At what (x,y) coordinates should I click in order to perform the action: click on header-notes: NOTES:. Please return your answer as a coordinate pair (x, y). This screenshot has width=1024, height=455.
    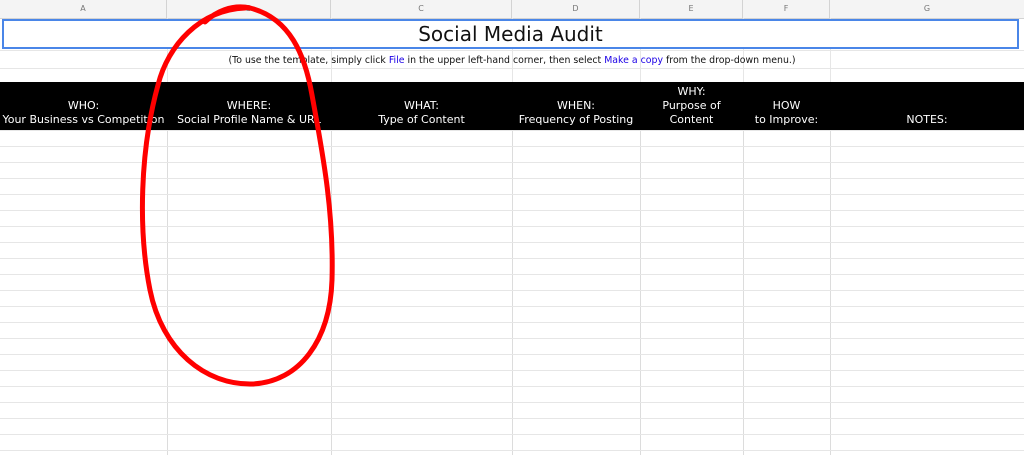
    Looking at the image, I should click on (927, 106).